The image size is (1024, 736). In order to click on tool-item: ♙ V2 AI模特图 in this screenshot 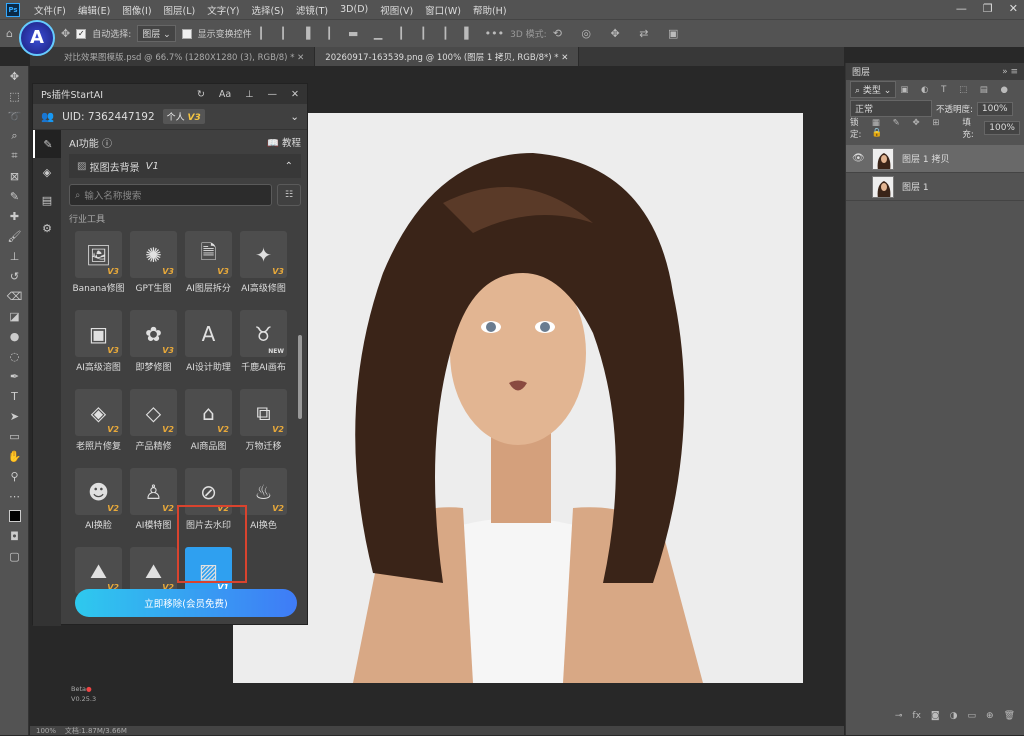, I will do `click(153, 499)`.